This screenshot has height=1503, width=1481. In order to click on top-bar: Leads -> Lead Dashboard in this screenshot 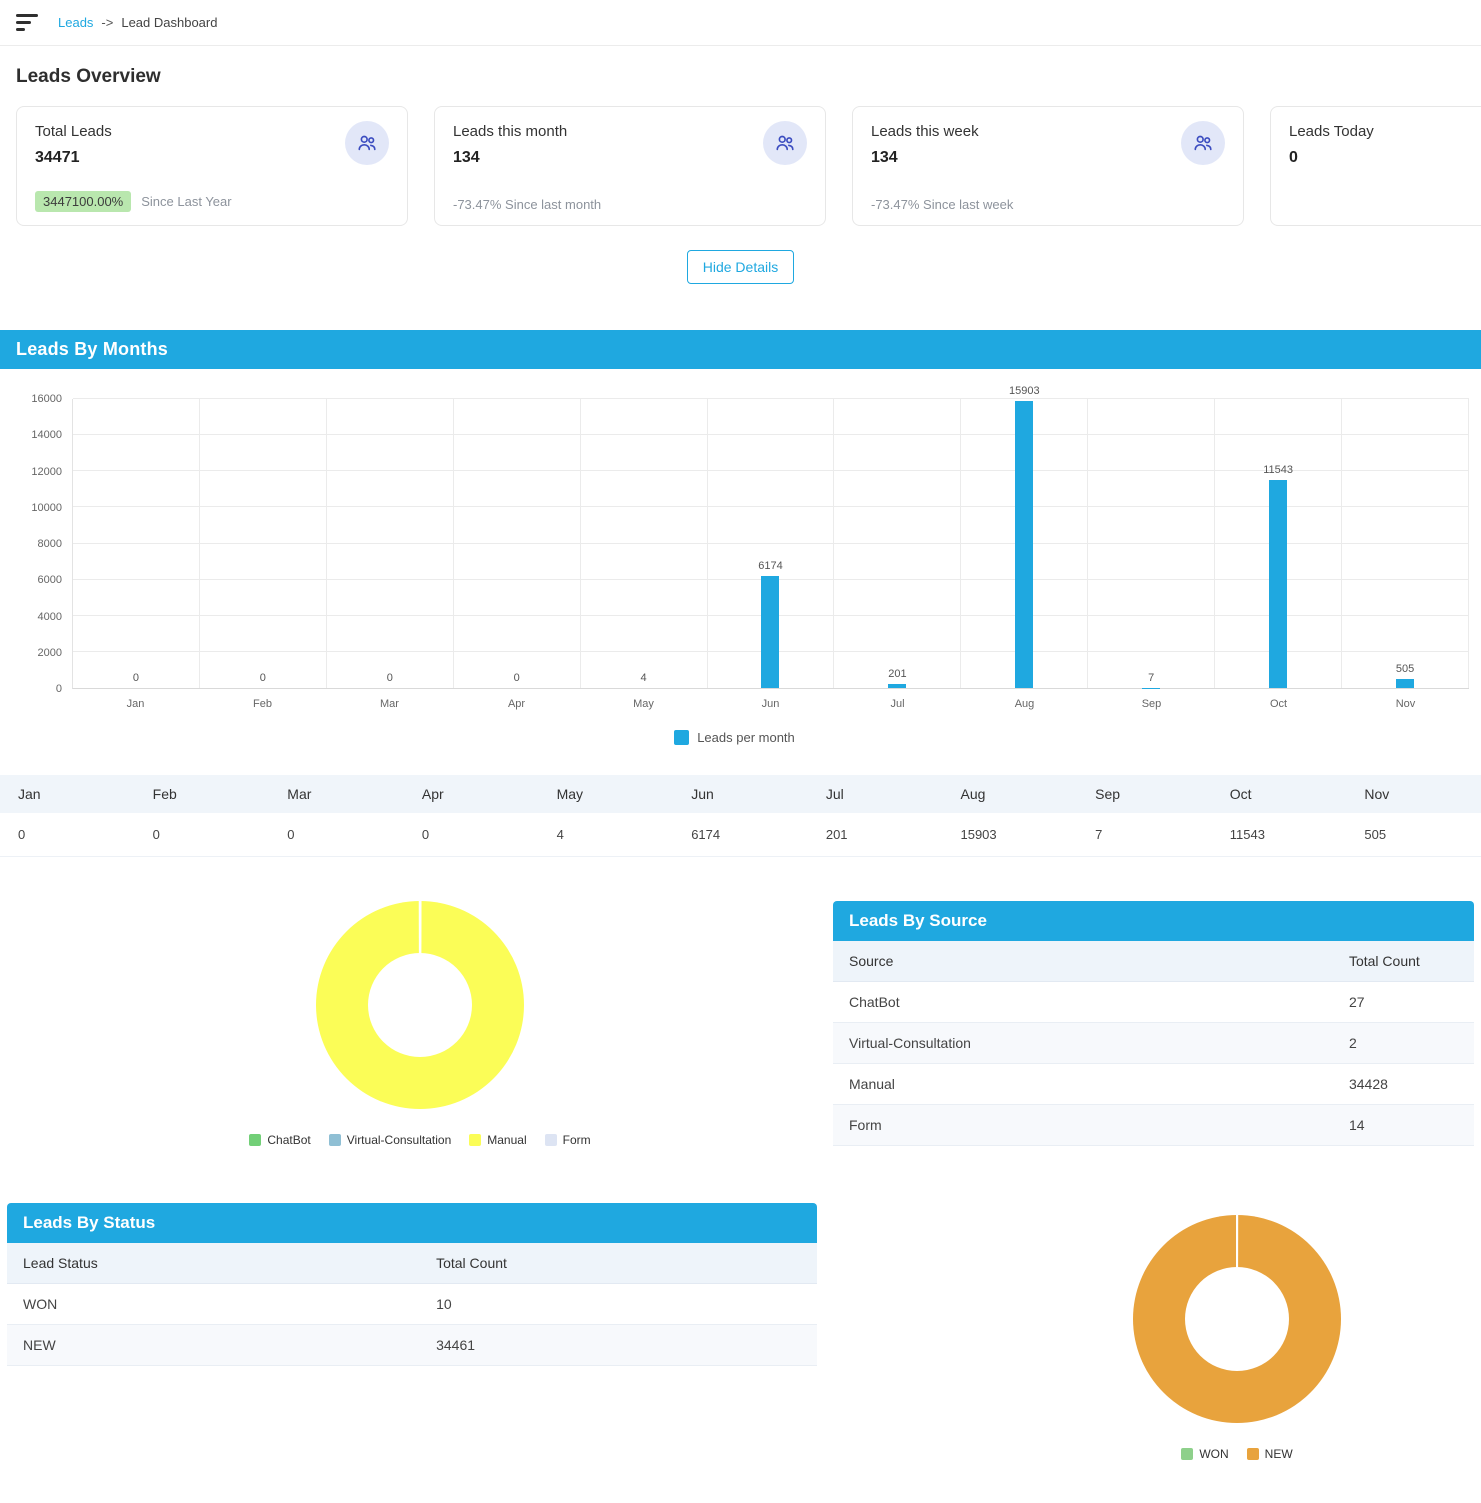, I will do `click(740, 23)`.